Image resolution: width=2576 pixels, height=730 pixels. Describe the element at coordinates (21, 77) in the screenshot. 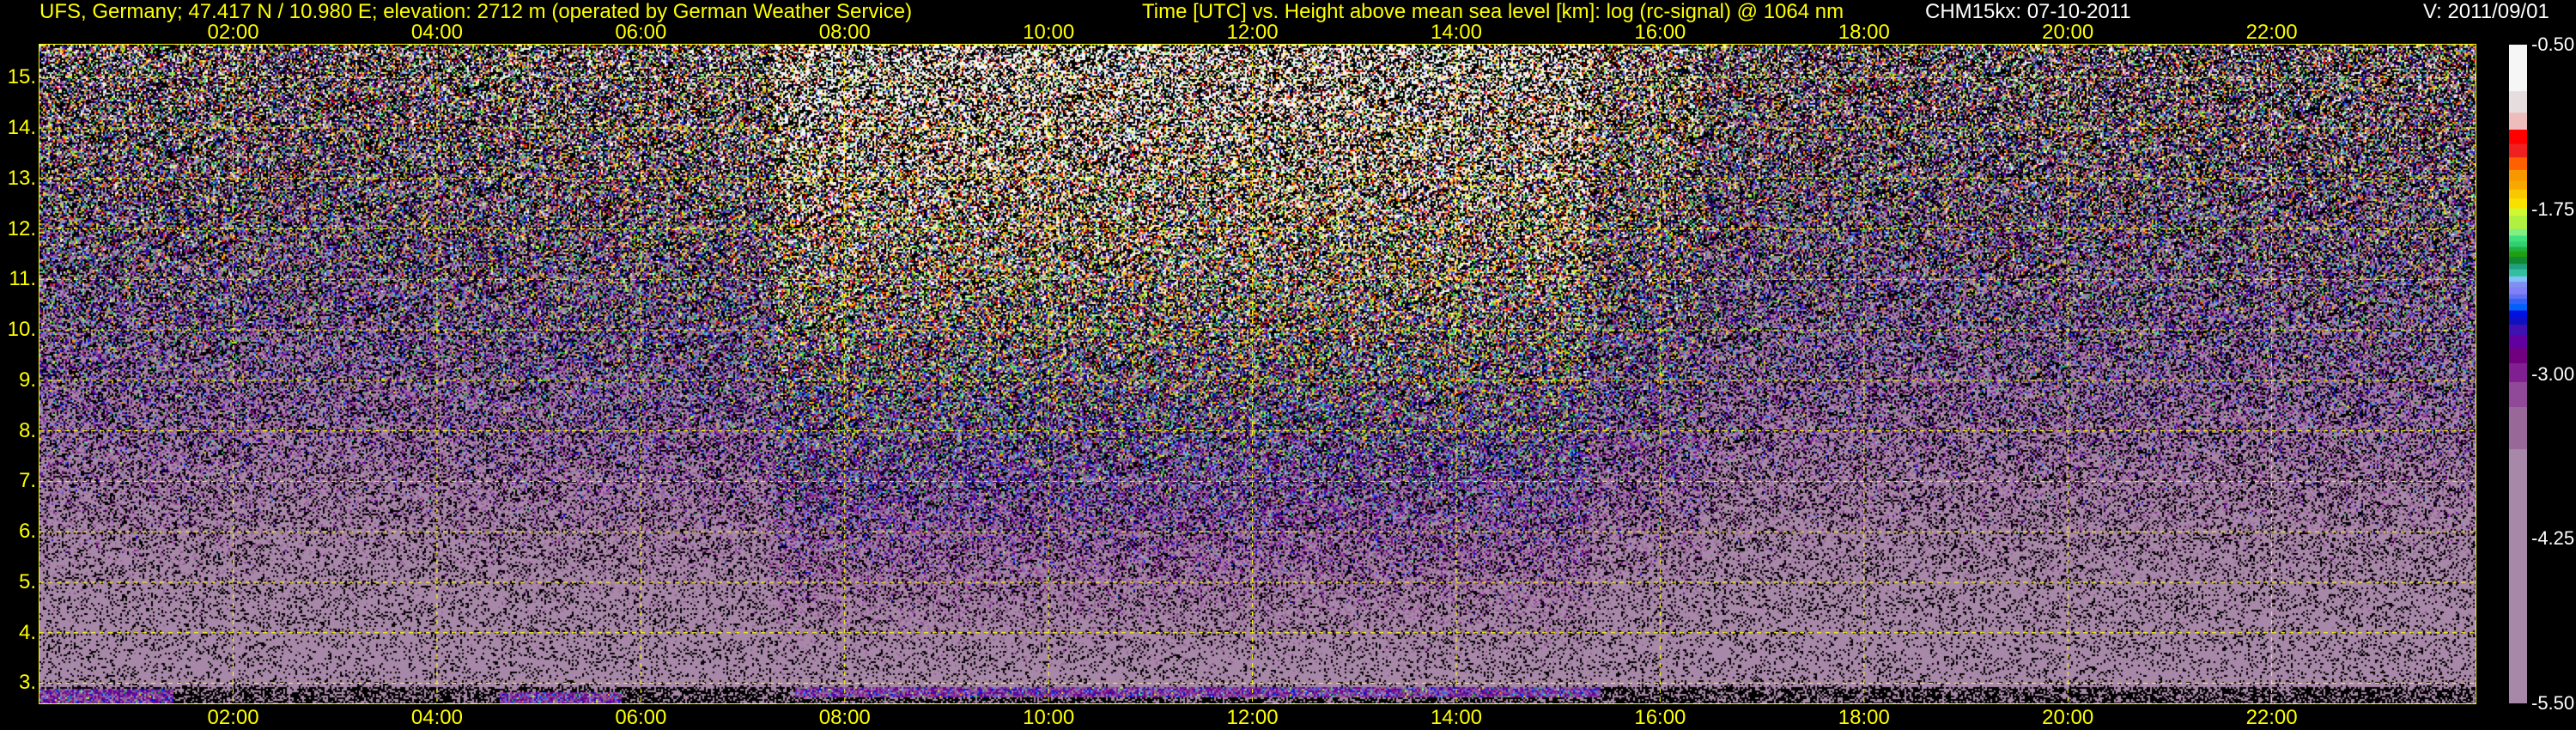

I see `y-tick-label: 15.` at that location.